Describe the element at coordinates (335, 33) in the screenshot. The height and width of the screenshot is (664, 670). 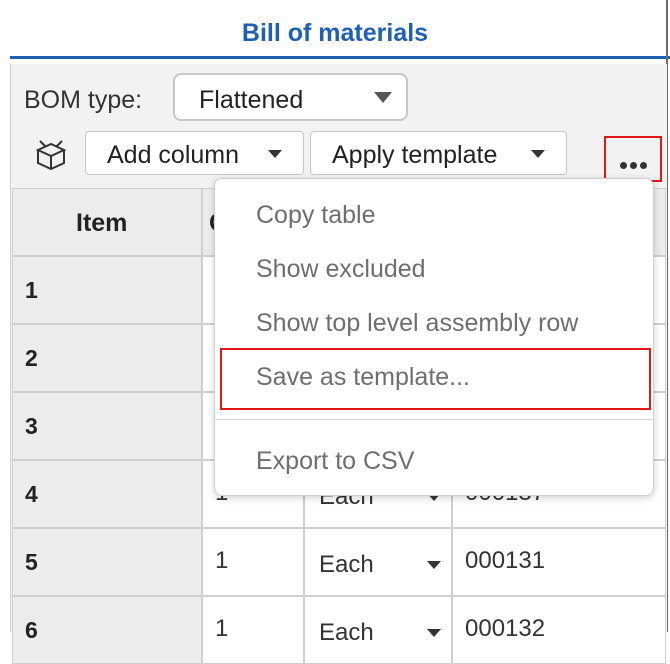
I see `panel-title: Bill of materials` at that location.